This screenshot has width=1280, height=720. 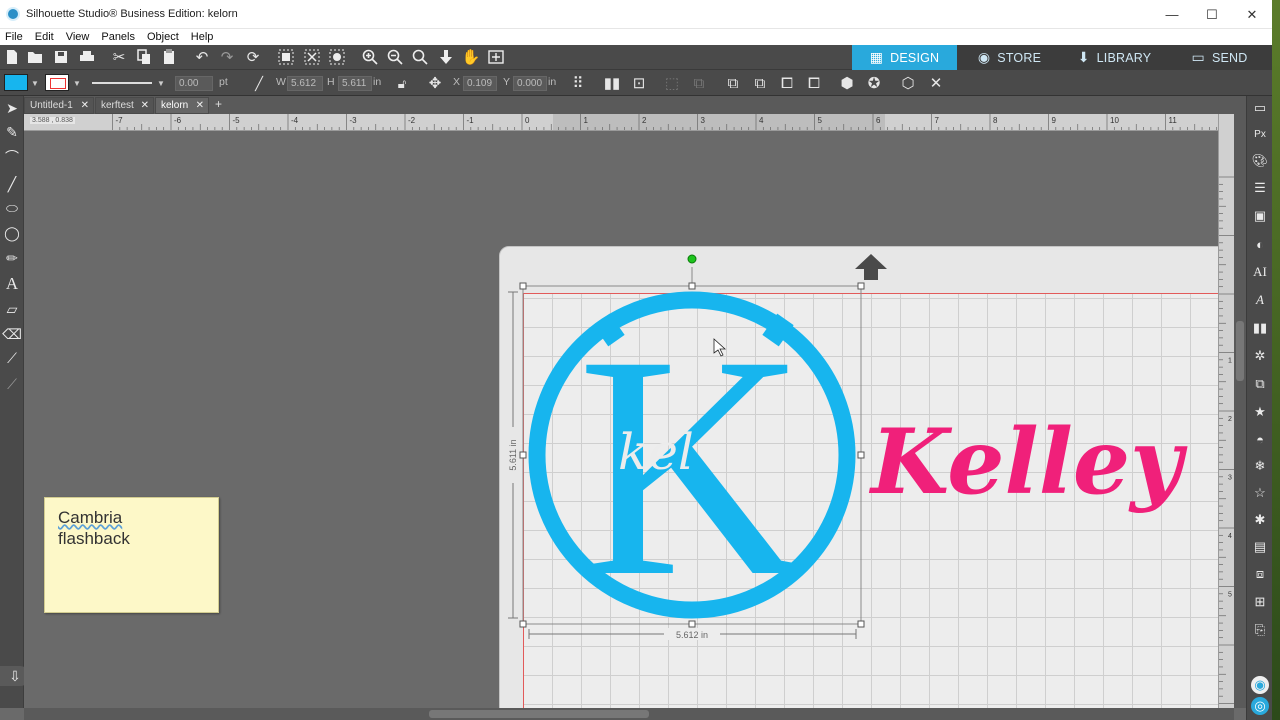 I want to click on fill-panel-icon: 🎨︎, so click(x=1260, y=161).